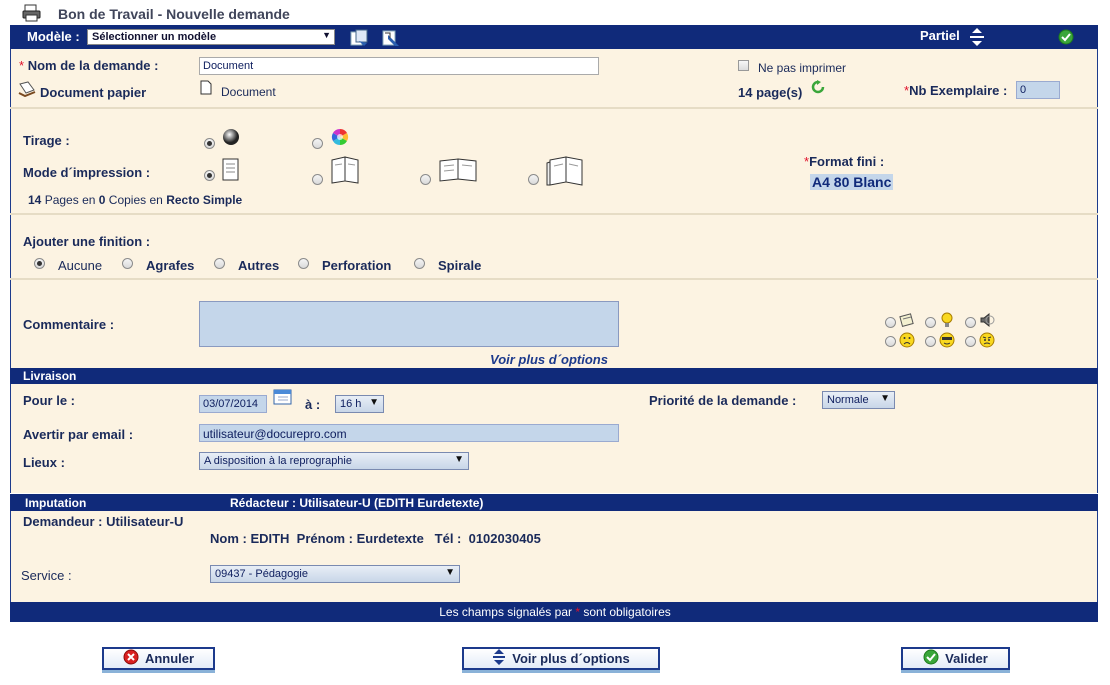 Image resolution: width=1110 pixels, height=685 pixels. I want to click on emoji-4-radio, so click(890, 341).